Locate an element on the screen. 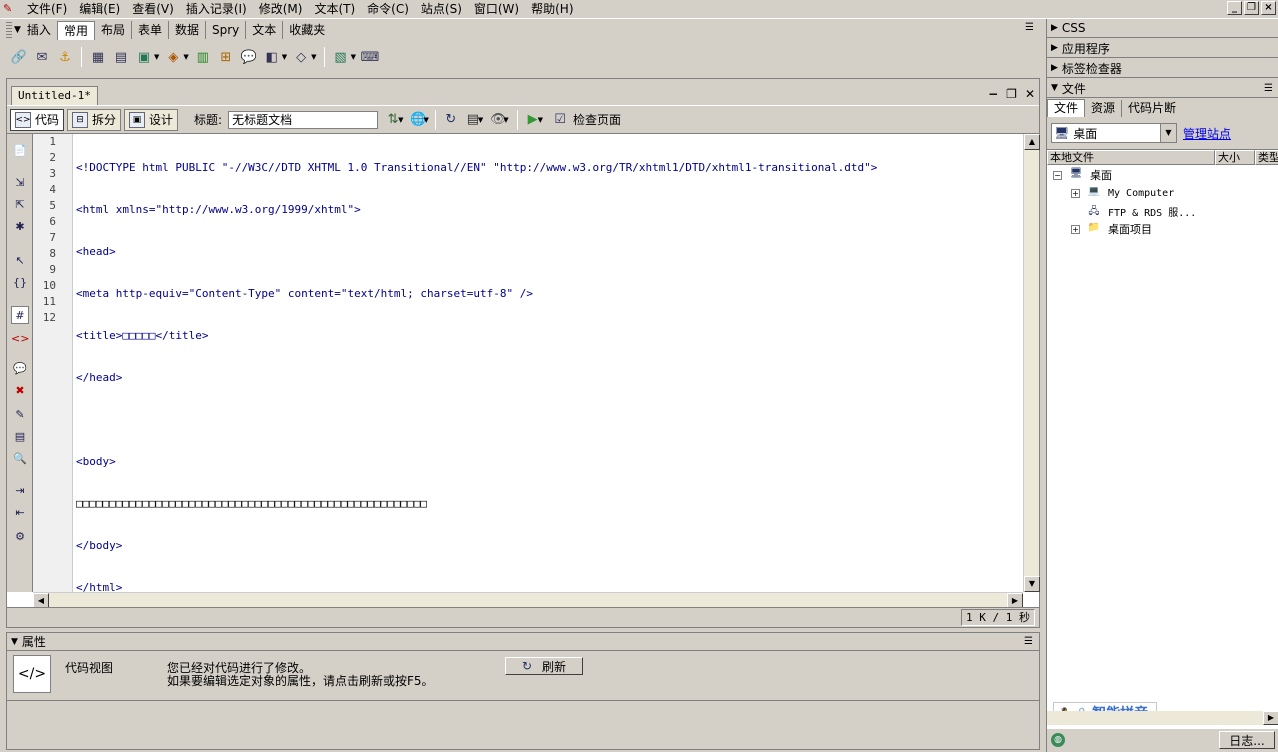 Image resolution: width=1278 pixels, height=752 pixels. line-numbers-icon: # is located at coordinates (20, 315).